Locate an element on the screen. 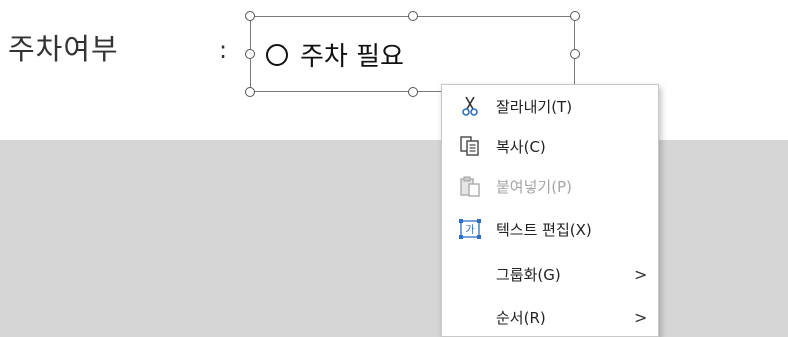 The image size is (788, 337). parking-label: 주차여부 is located at coordinates (63, 49).